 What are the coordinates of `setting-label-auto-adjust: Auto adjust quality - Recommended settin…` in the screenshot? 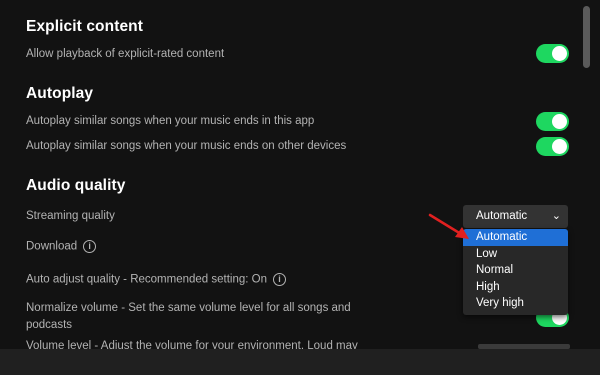 It's located at (146, 279).